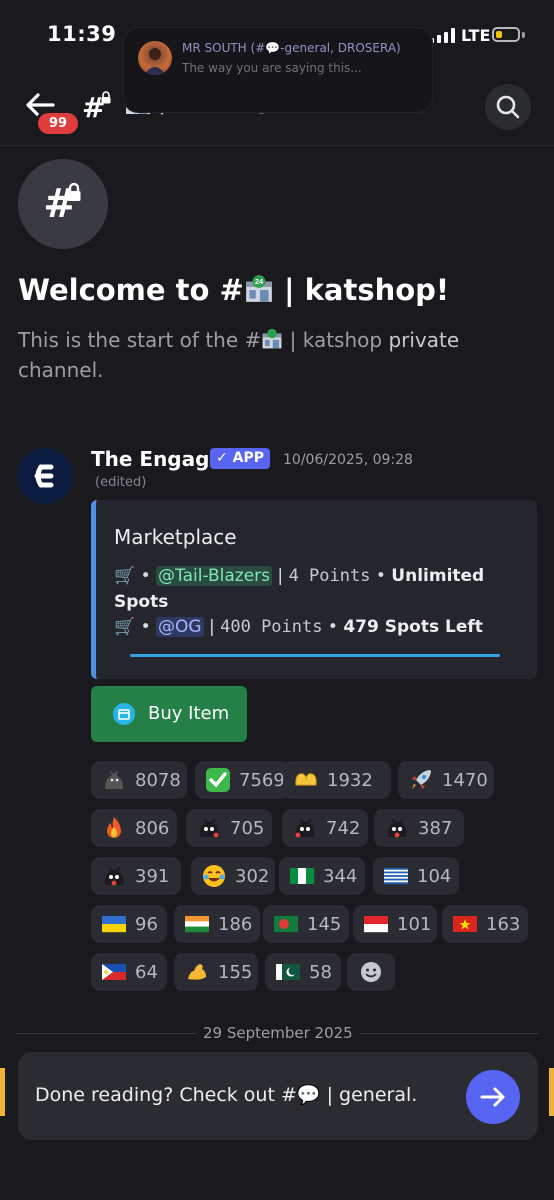  I want to click on reaction-count: 1470, so click(465, 780).